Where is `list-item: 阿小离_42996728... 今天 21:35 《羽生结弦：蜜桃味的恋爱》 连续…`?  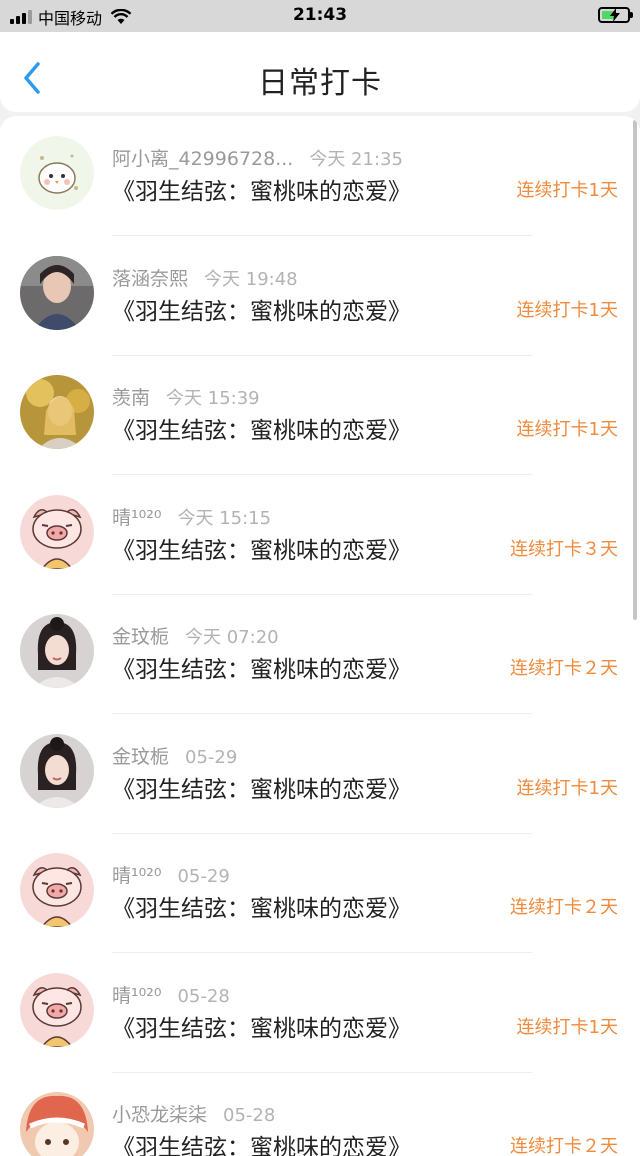
list-item: 阿小离_42996728... 今天 21:35 《羽生结弦：蜜桃味的恋爱》 连续… is located at coordinates (320, 176).